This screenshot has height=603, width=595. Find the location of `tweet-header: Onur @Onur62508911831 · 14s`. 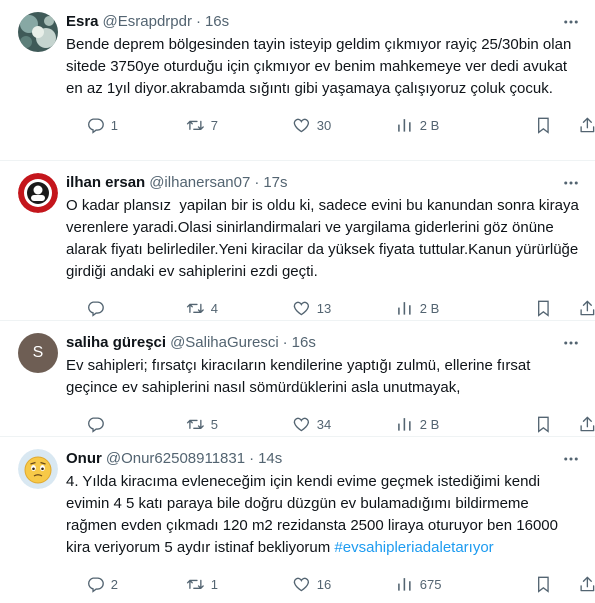

tweet-header: Onur @Onur62508911831 · 14s is located at coordinates (322, 459).